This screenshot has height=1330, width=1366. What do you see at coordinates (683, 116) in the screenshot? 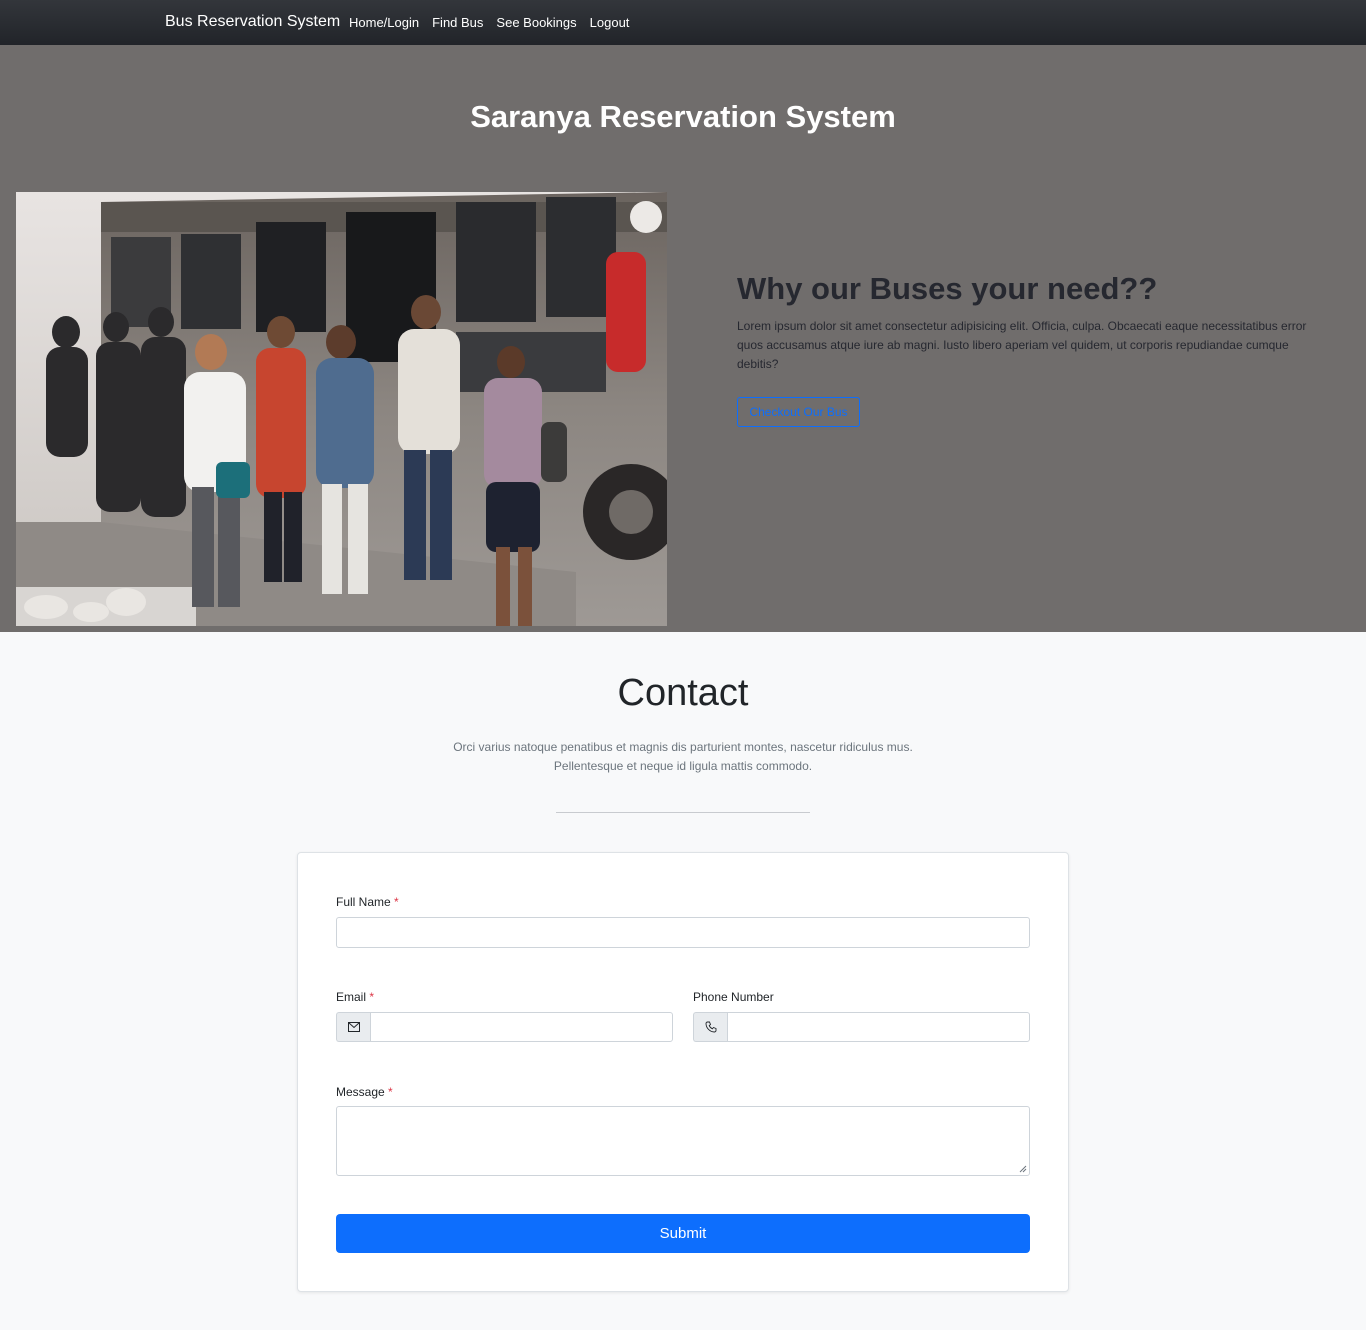
I see `hero-title: Saranya Reservation System` at bounding box center [683, 116].